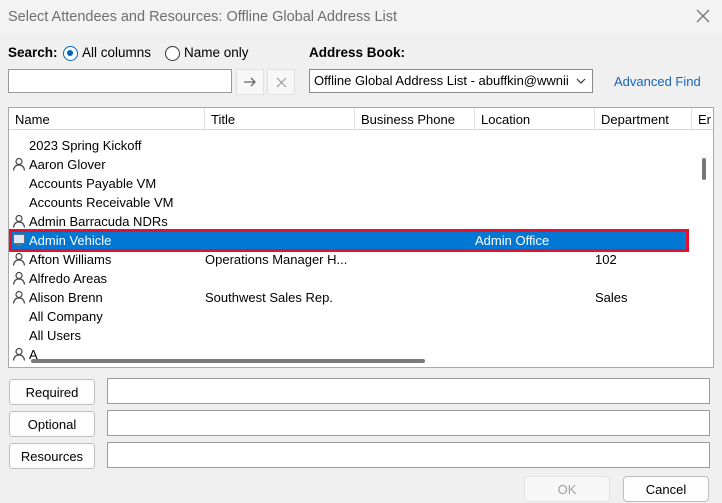  I want to click on table-row: Accounts Receivable VM, so click(349, 202).